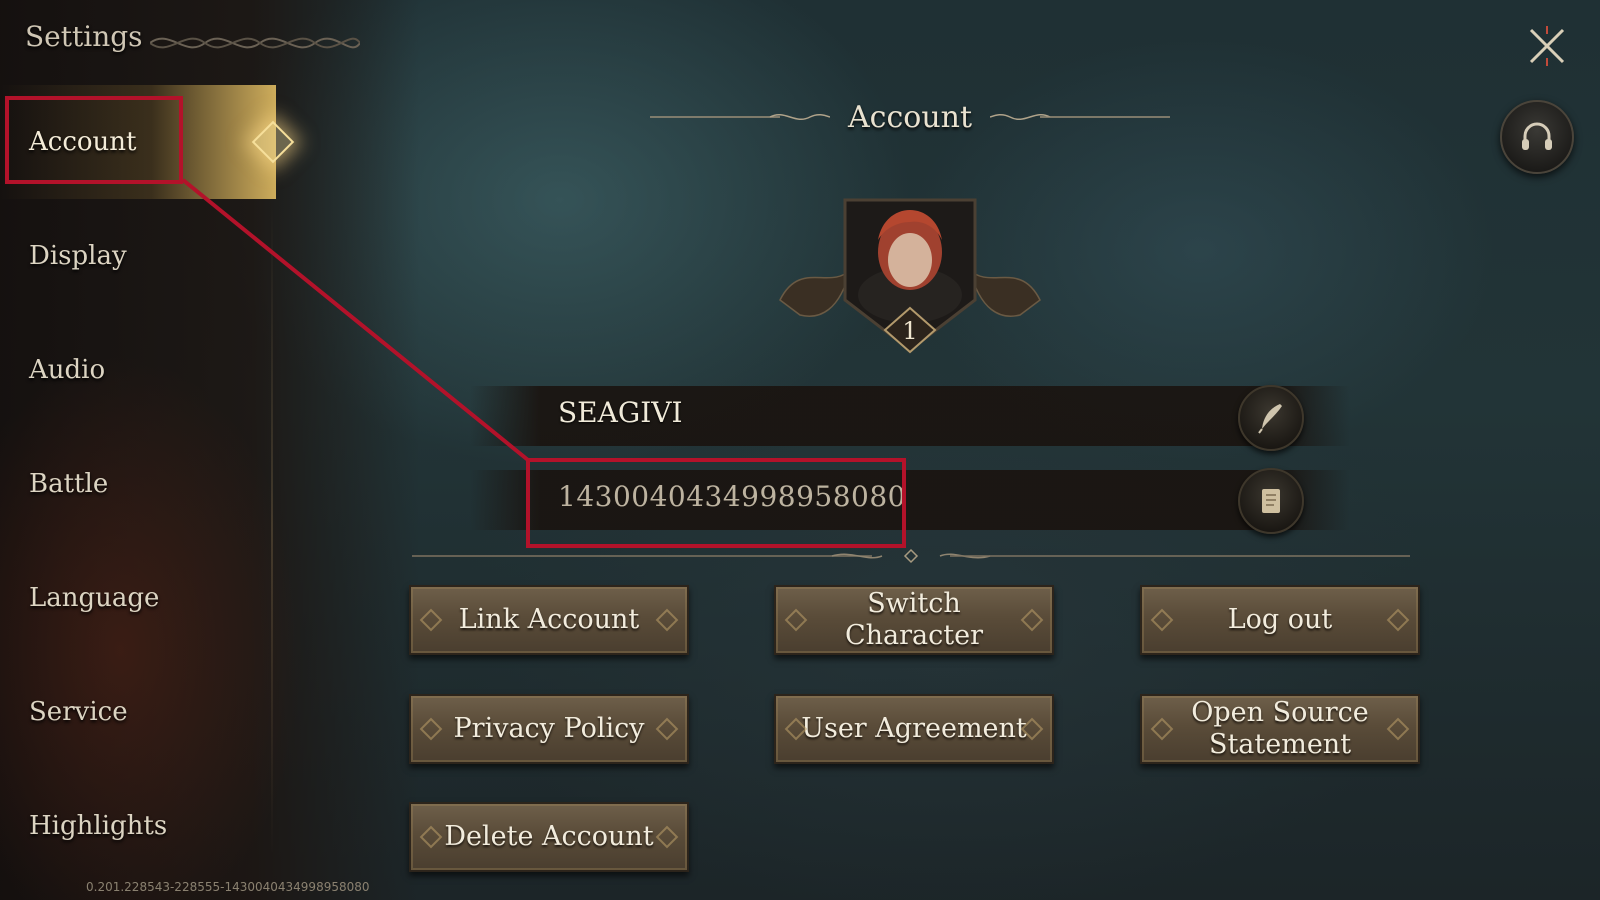 The image size is (1600, 900). What do you see at coordinates (138, 256) in the screenshot?
I see `sidebar-item-display: Display` at bounding box center [138, 256].